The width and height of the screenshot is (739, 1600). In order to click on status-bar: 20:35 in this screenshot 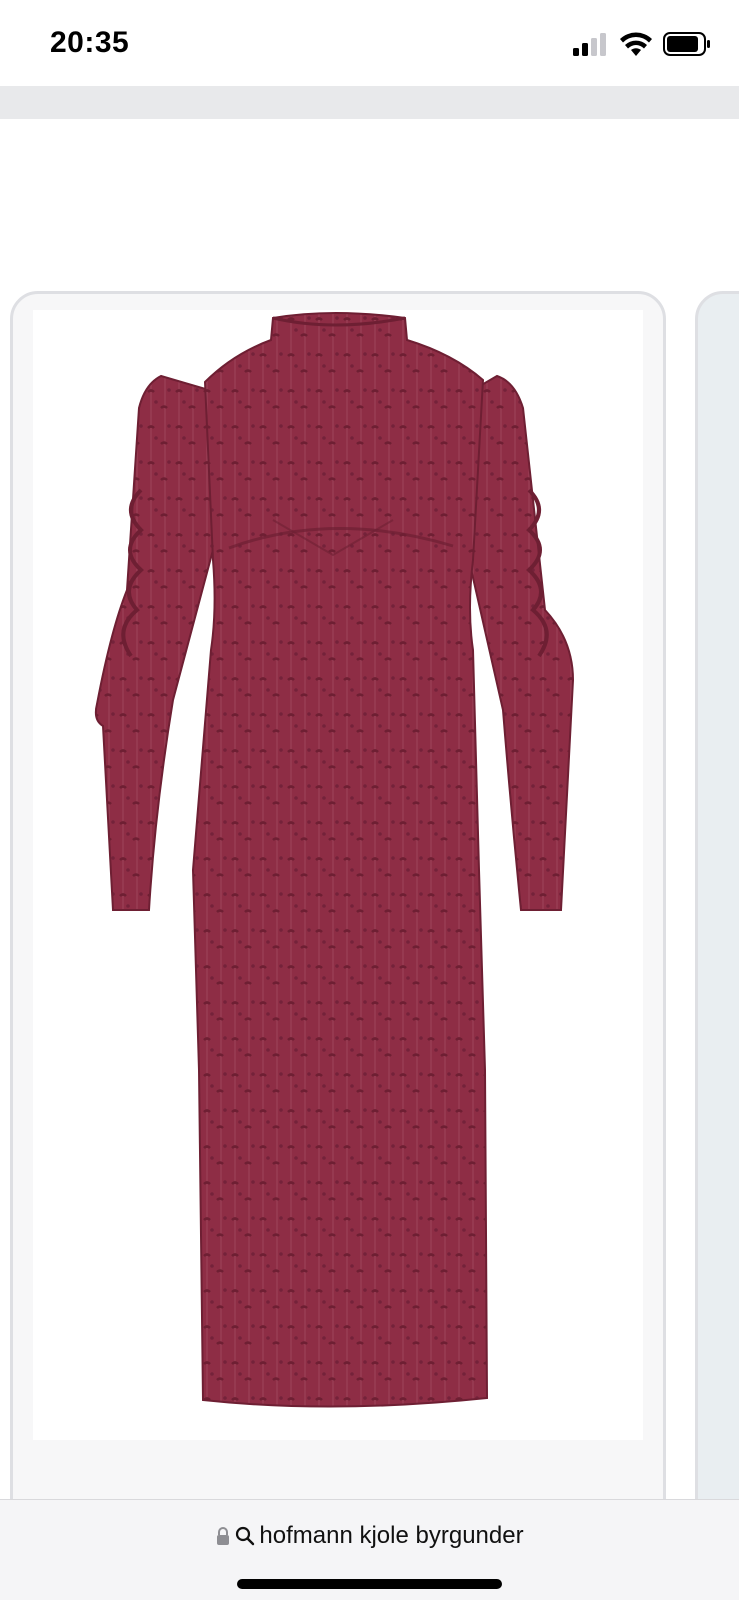, I will do `click(369, 43)`.